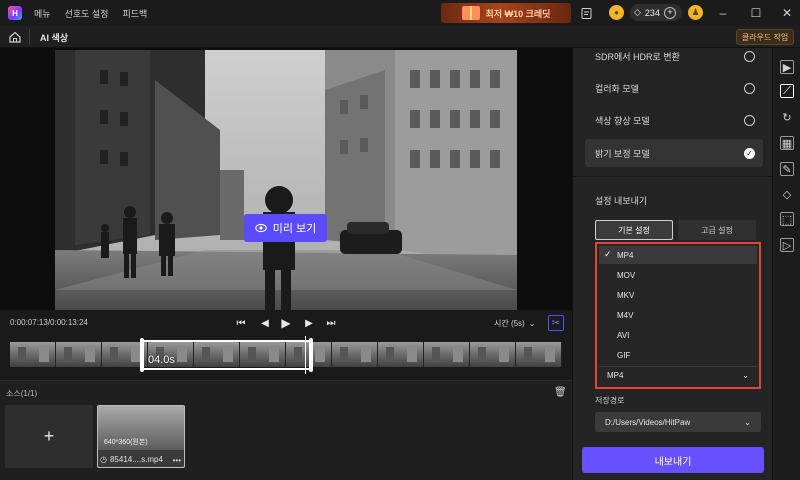  What do you see at coordinates (54, 38) in the screenshot?
I see `page-title: AI 색상` at bounding box center [54, 38].